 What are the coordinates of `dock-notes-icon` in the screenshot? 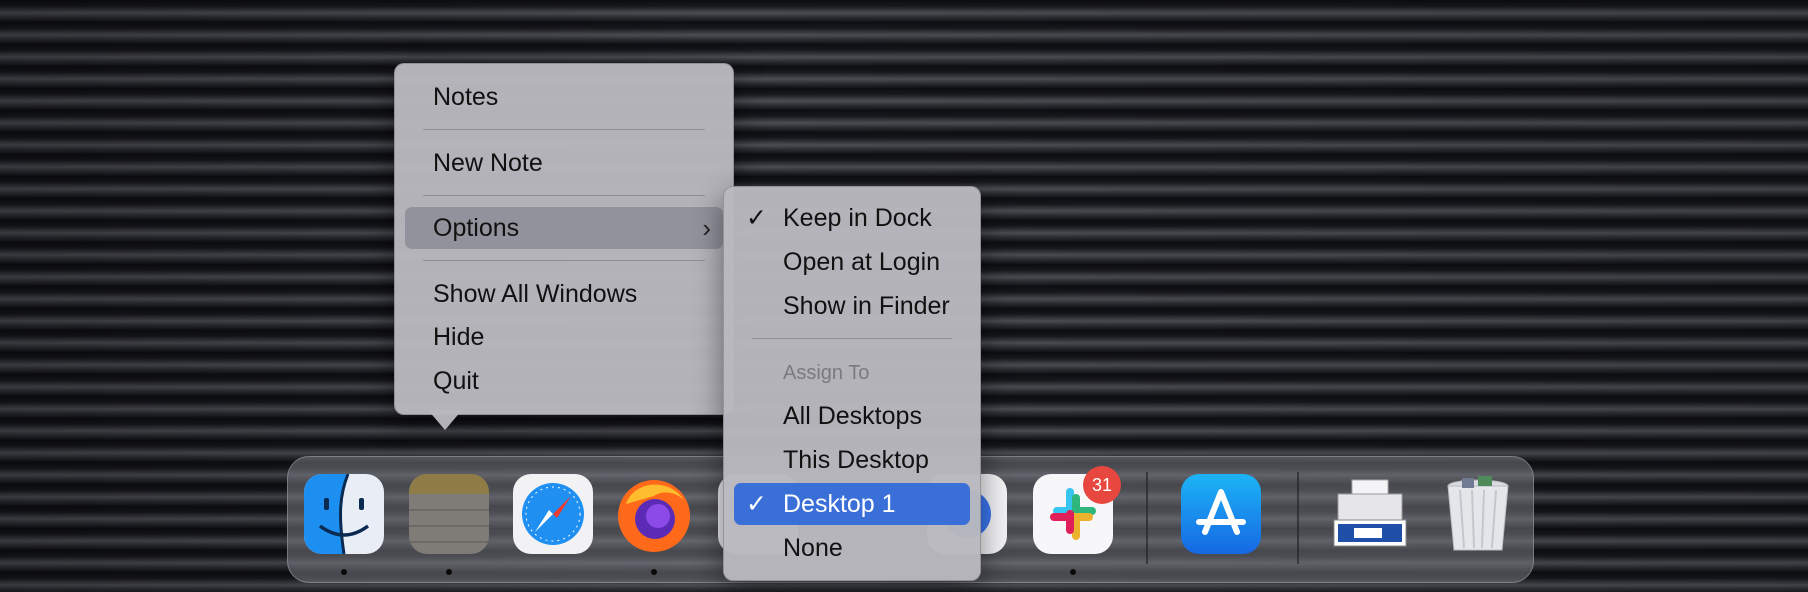 It's located at (449, 514).